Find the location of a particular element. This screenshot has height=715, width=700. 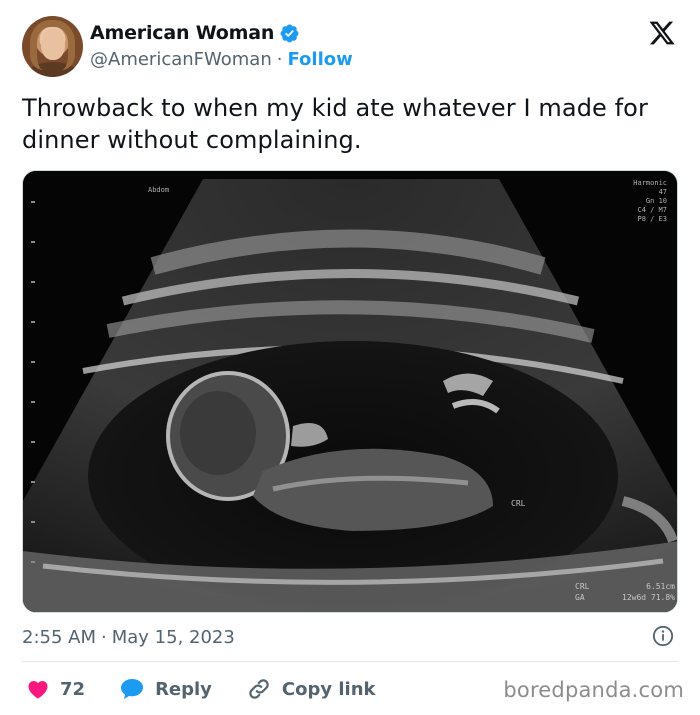

watermark: boredpanda.com is located at coordinates (593, 690).